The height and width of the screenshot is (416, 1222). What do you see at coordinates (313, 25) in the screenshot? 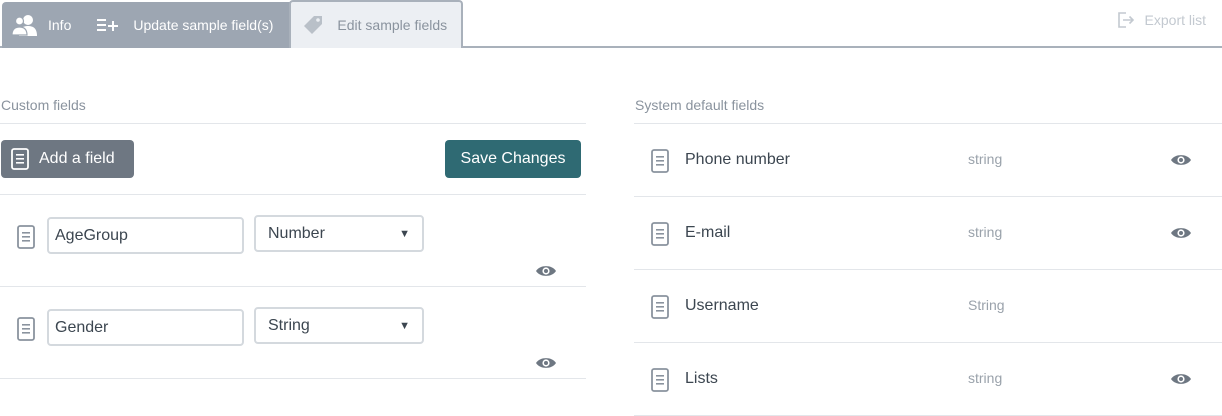
I see `tag-icon` at bounding box center [313, 25].